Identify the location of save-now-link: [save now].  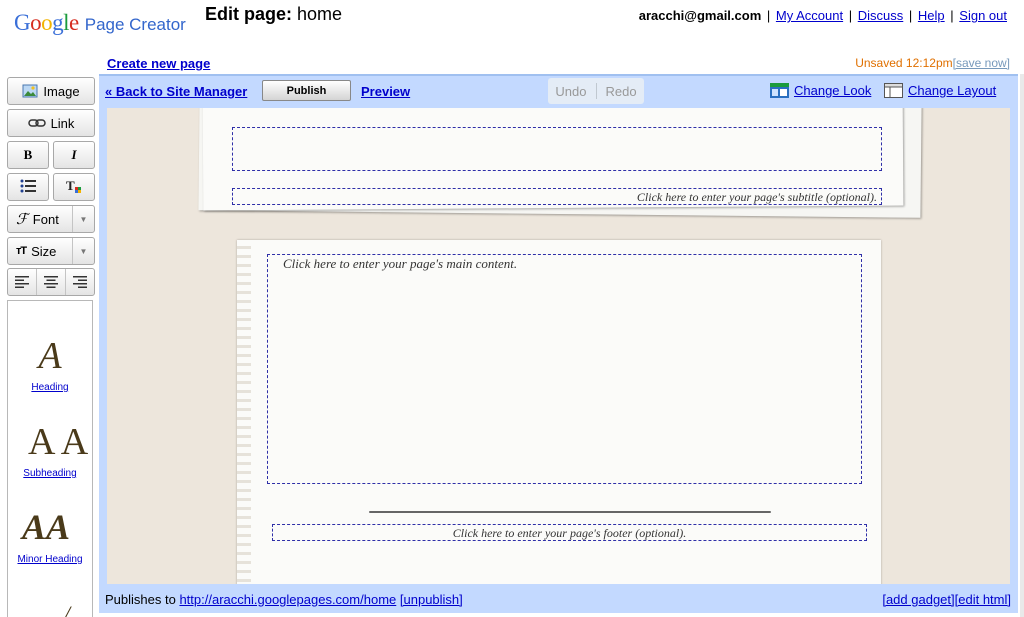
(981, 63).